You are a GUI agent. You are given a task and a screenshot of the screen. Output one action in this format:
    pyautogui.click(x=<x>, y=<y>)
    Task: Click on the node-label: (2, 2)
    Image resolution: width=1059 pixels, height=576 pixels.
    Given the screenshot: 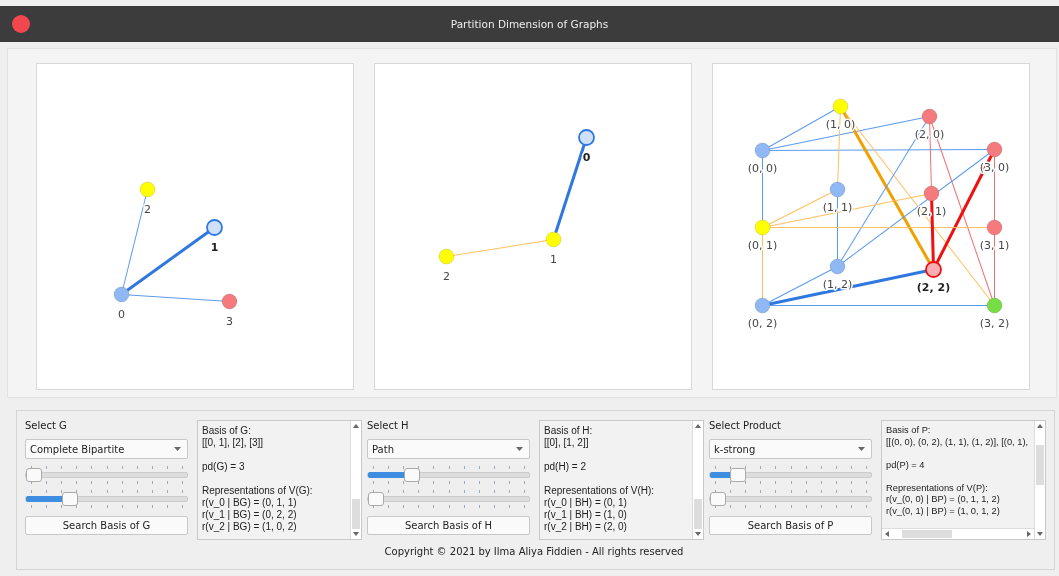 What is the action you would take?
    pyautogui.click(x=933, y=287)
    